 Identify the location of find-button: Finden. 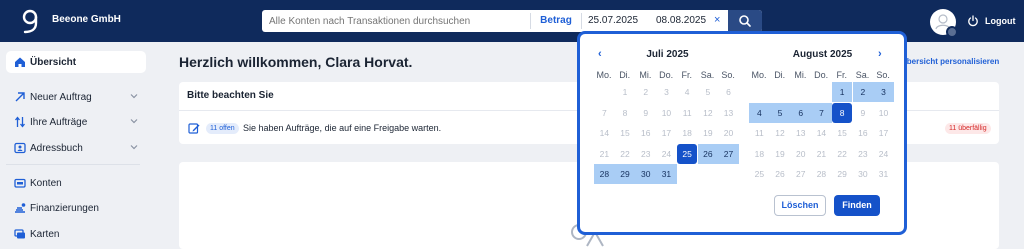
(857, 205).